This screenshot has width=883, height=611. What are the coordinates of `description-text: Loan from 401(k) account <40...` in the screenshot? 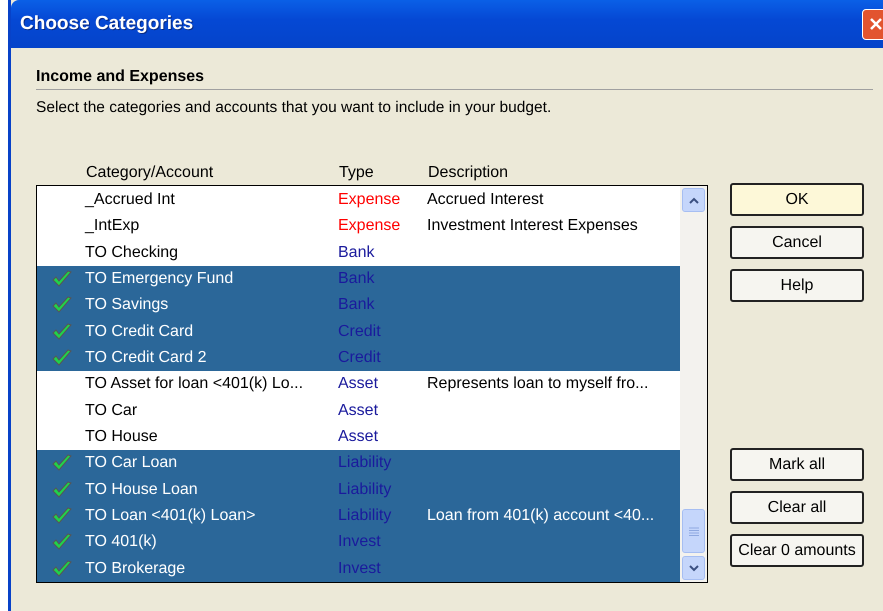 It's located at (541, 516).